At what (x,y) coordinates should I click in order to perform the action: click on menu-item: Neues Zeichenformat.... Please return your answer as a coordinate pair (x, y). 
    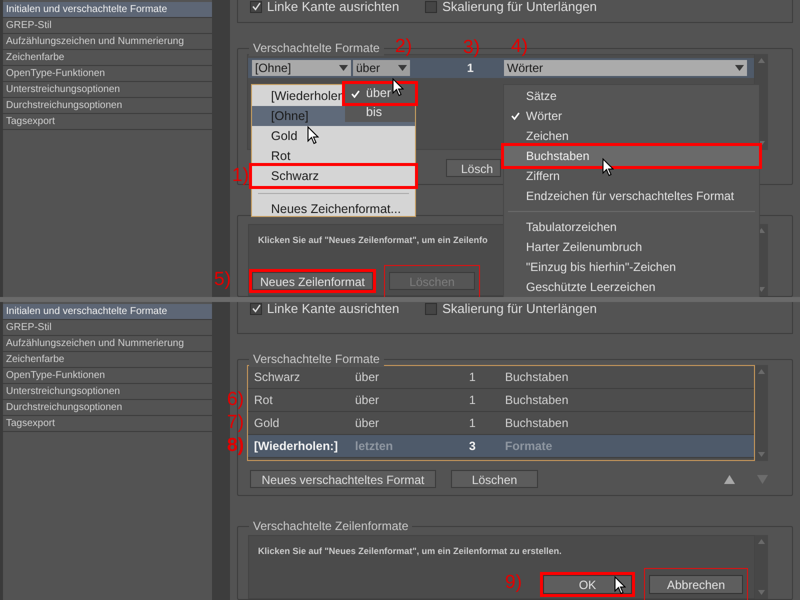
    Looking at the image, I should click on (333, 209).